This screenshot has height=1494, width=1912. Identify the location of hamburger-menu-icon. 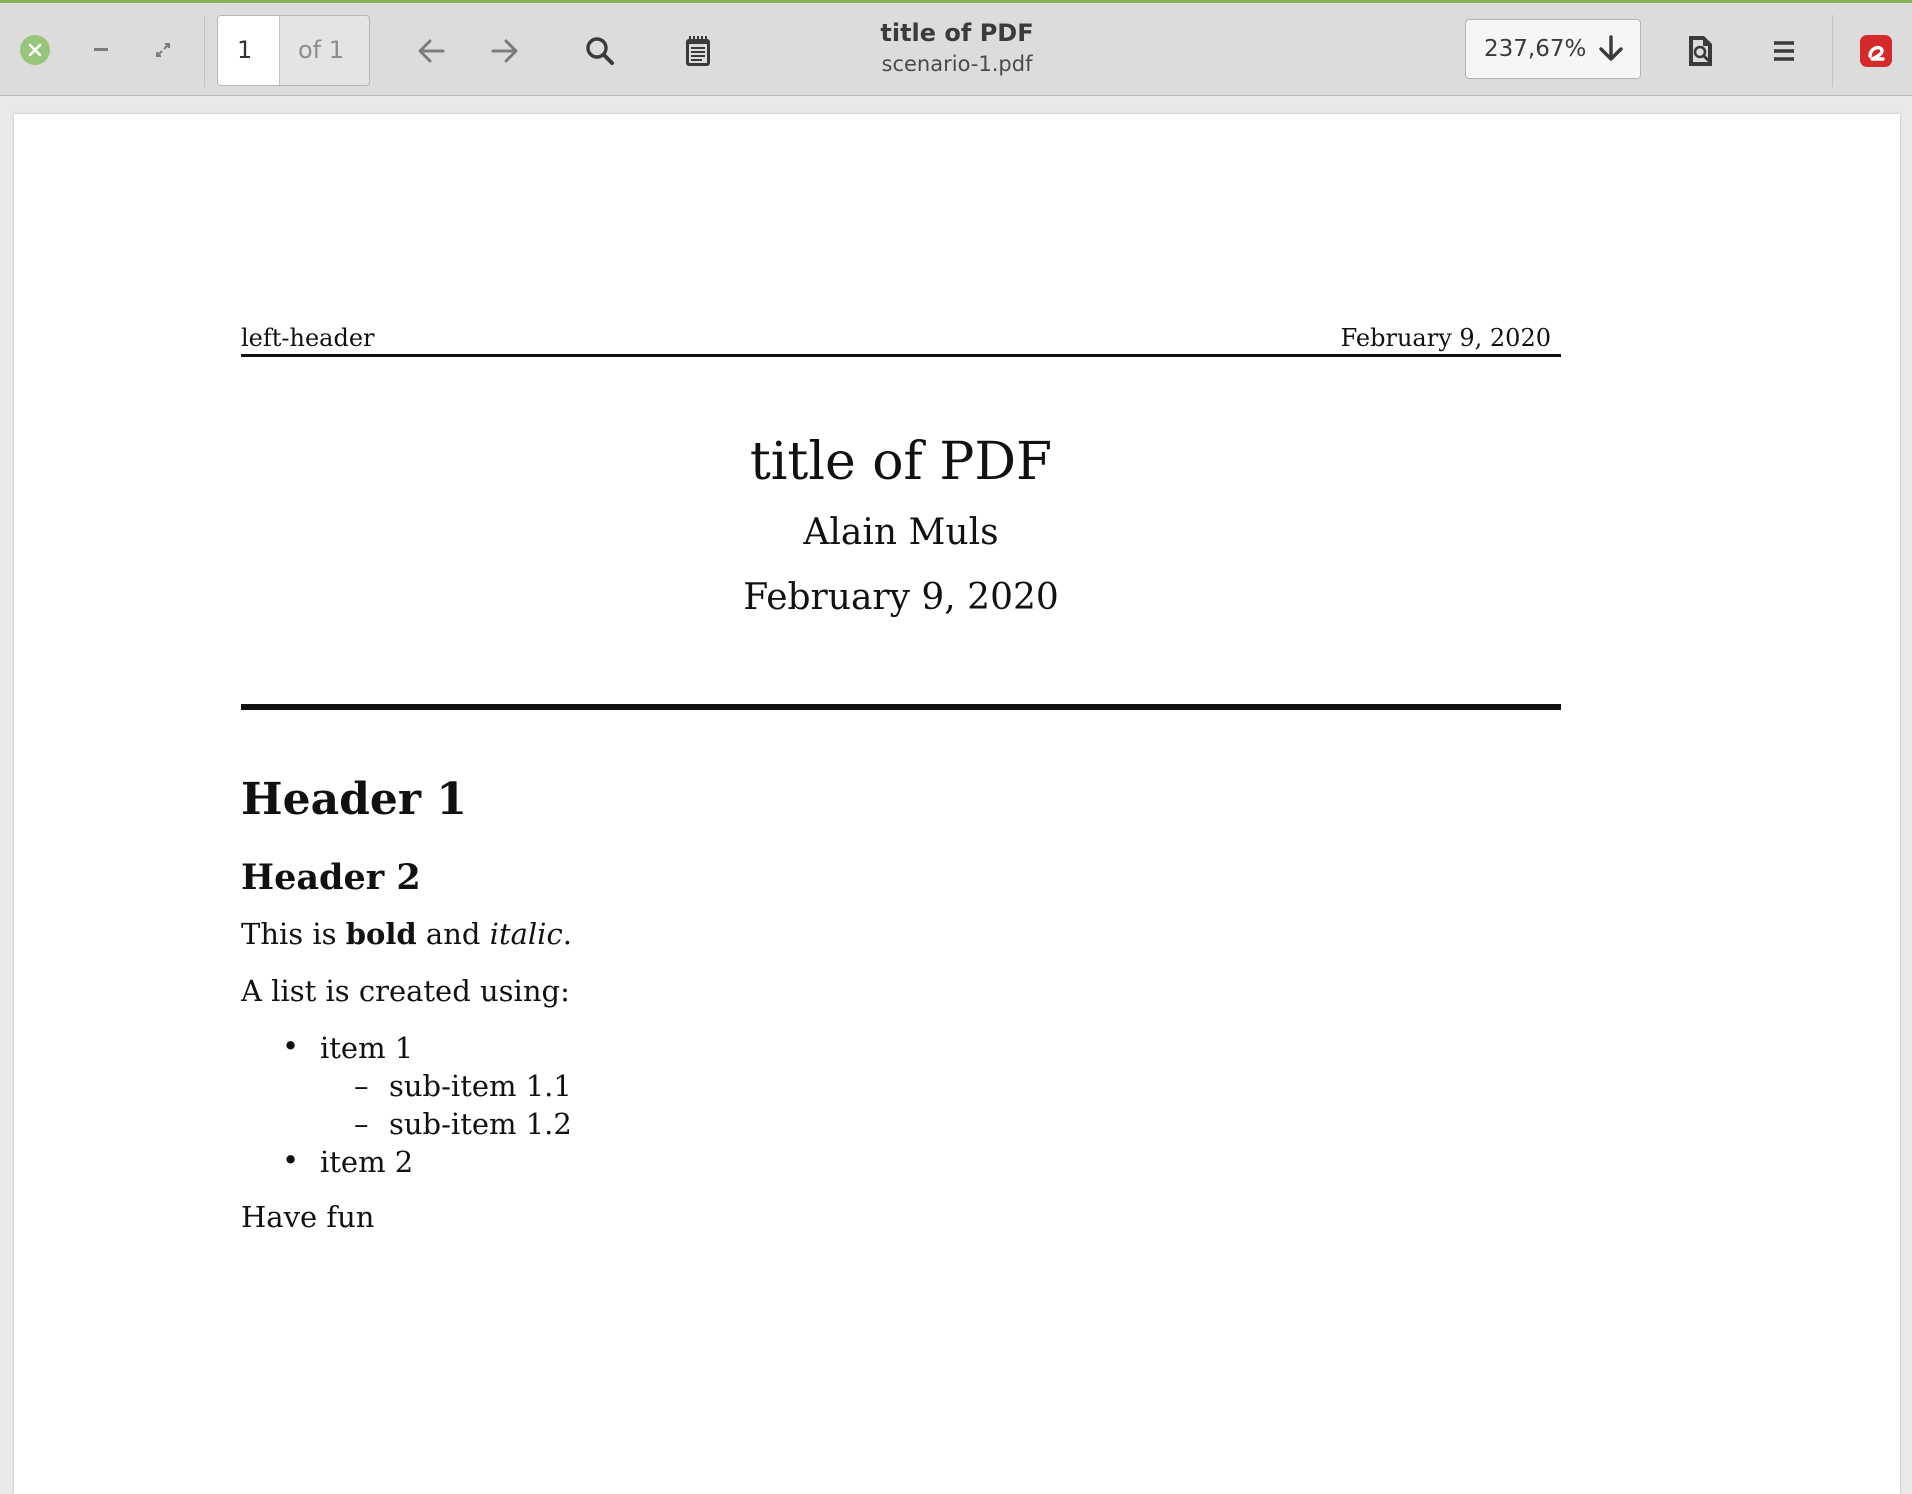
(1784, 51).